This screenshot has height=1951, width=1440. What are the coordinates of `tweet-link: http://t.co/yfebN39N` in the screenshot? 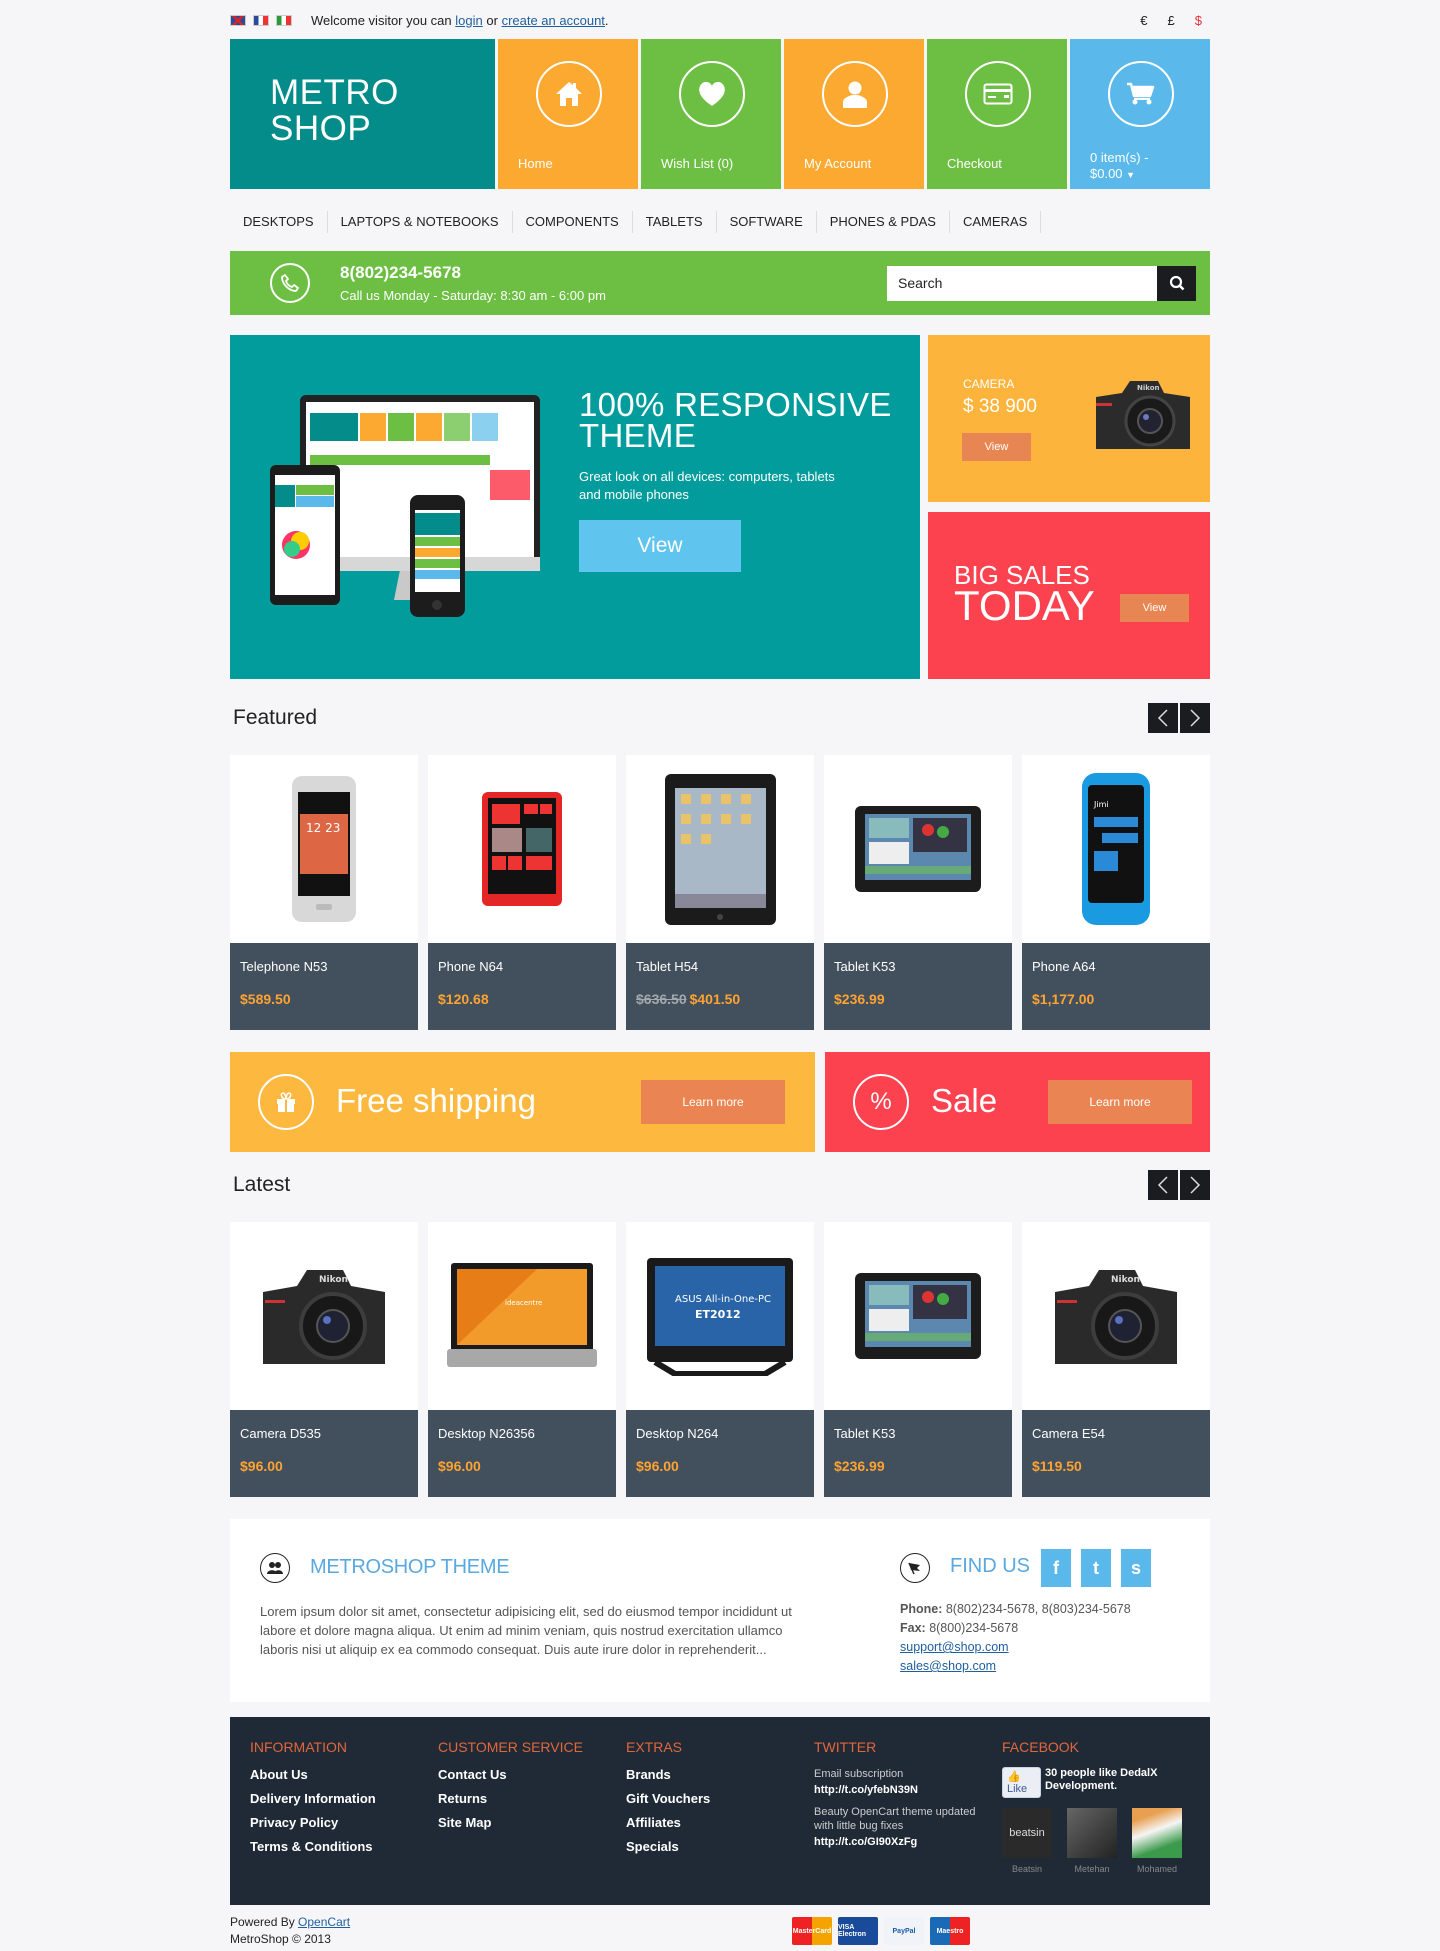 It's located at (899, 1790).